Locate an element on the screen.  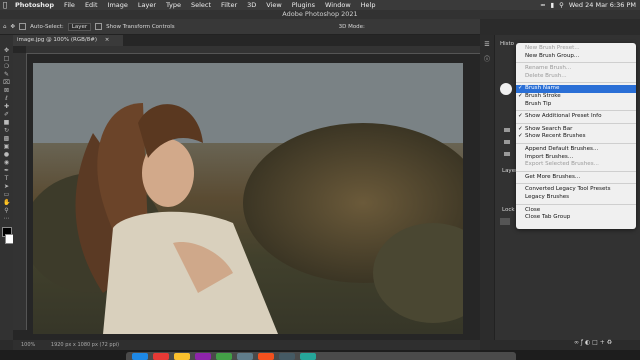
menubar-clock: Wed 24 Mar 6:36 PM is located at coordinates (602, 5).